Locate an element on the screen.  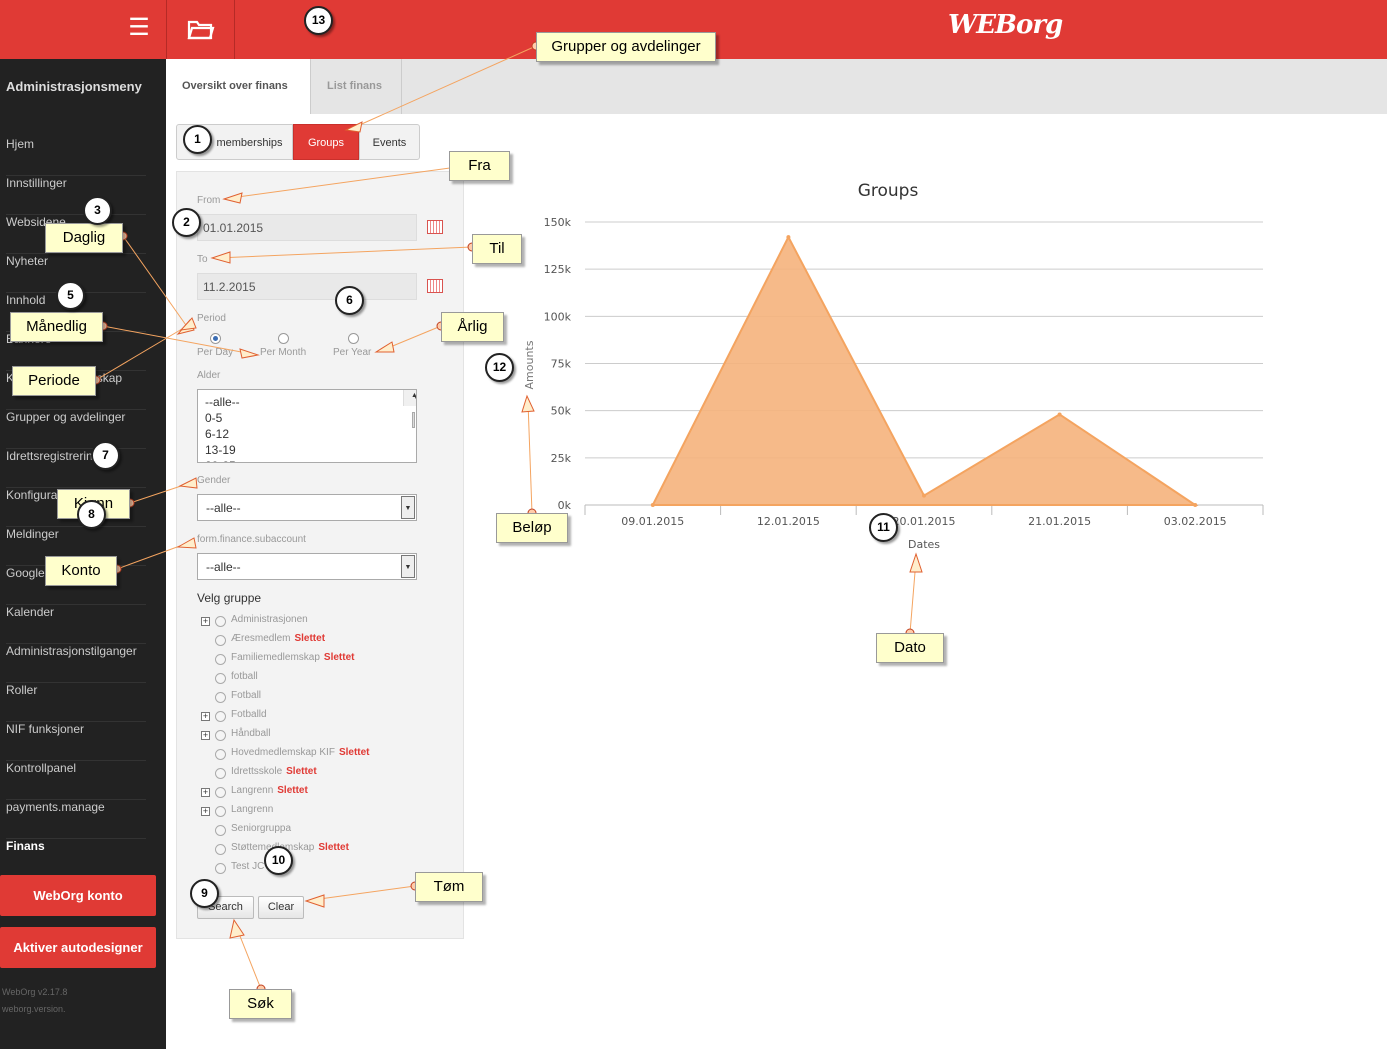
gender-select: --alle-- ▼ is located at coordinates (307, 507).